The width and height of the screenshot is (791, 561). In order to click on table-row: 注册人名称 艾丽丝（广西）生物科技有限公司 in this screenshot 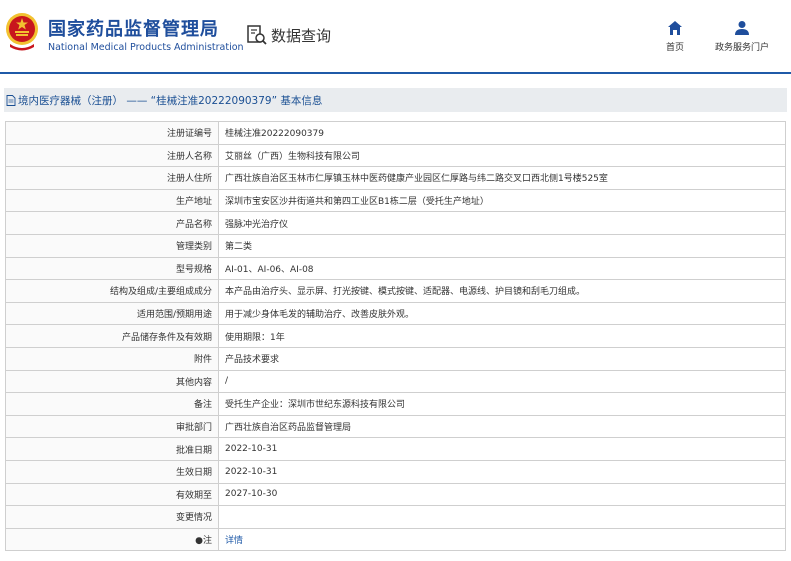, I will do `click(395, 155)`.